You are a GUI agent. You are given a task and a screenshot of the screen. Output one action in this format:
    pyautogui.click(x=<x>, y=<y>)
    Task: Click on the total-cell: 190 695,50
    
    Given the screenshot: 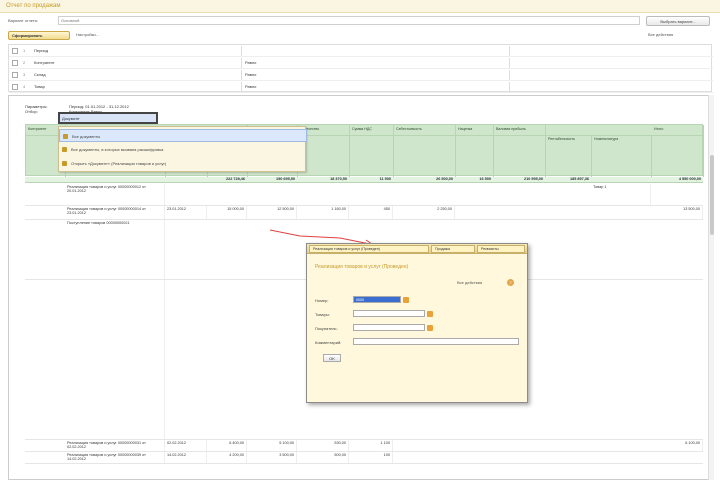 What is the action you would take?
    pyautogui.click(x=285, y=179)
    